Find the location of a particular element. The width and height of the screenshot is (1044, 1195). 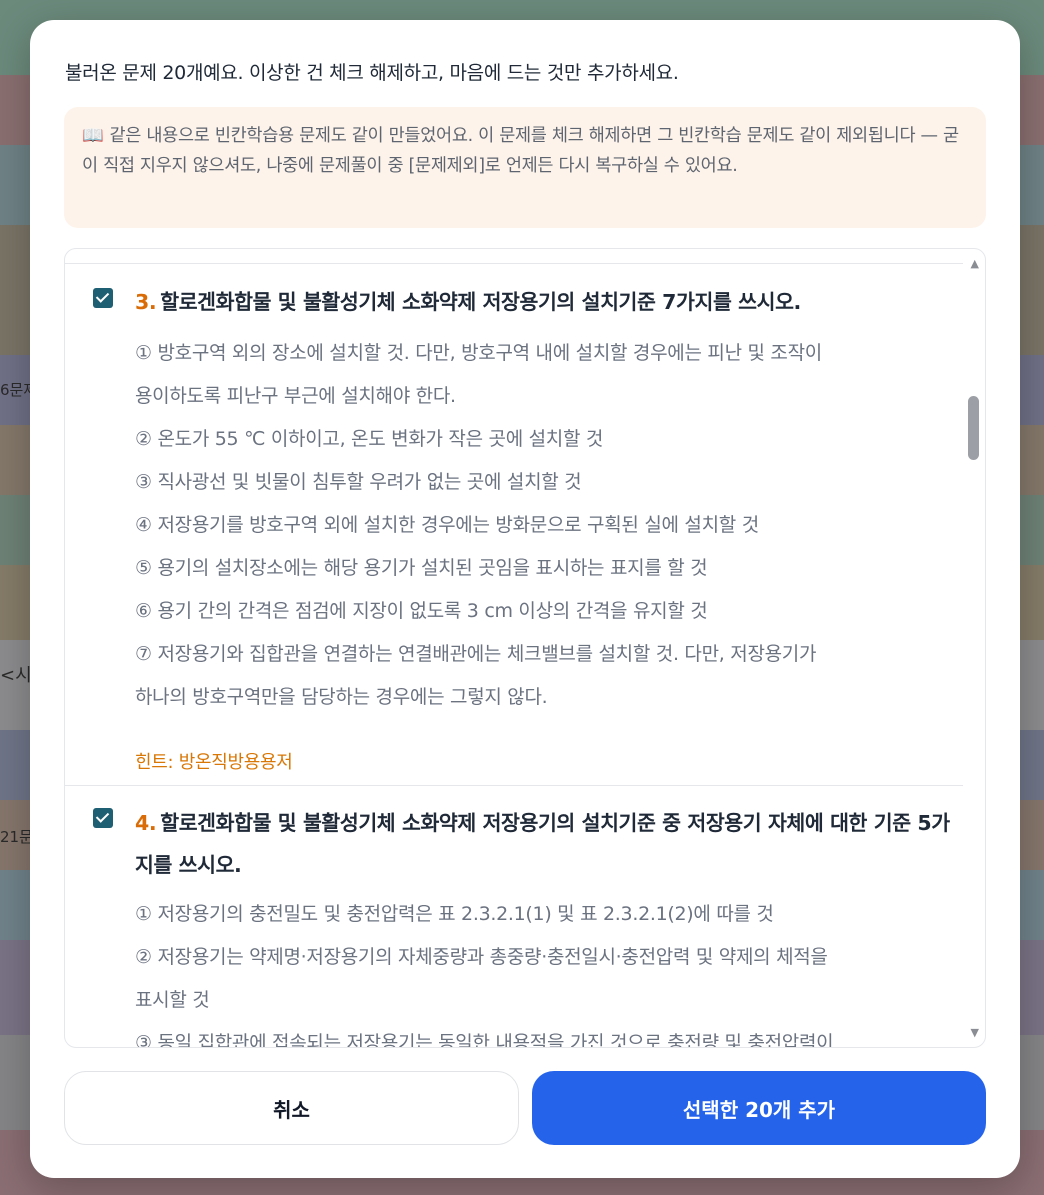

add-selected-button: 선택한 20개 추가 is located at coordinates (759, 1108).